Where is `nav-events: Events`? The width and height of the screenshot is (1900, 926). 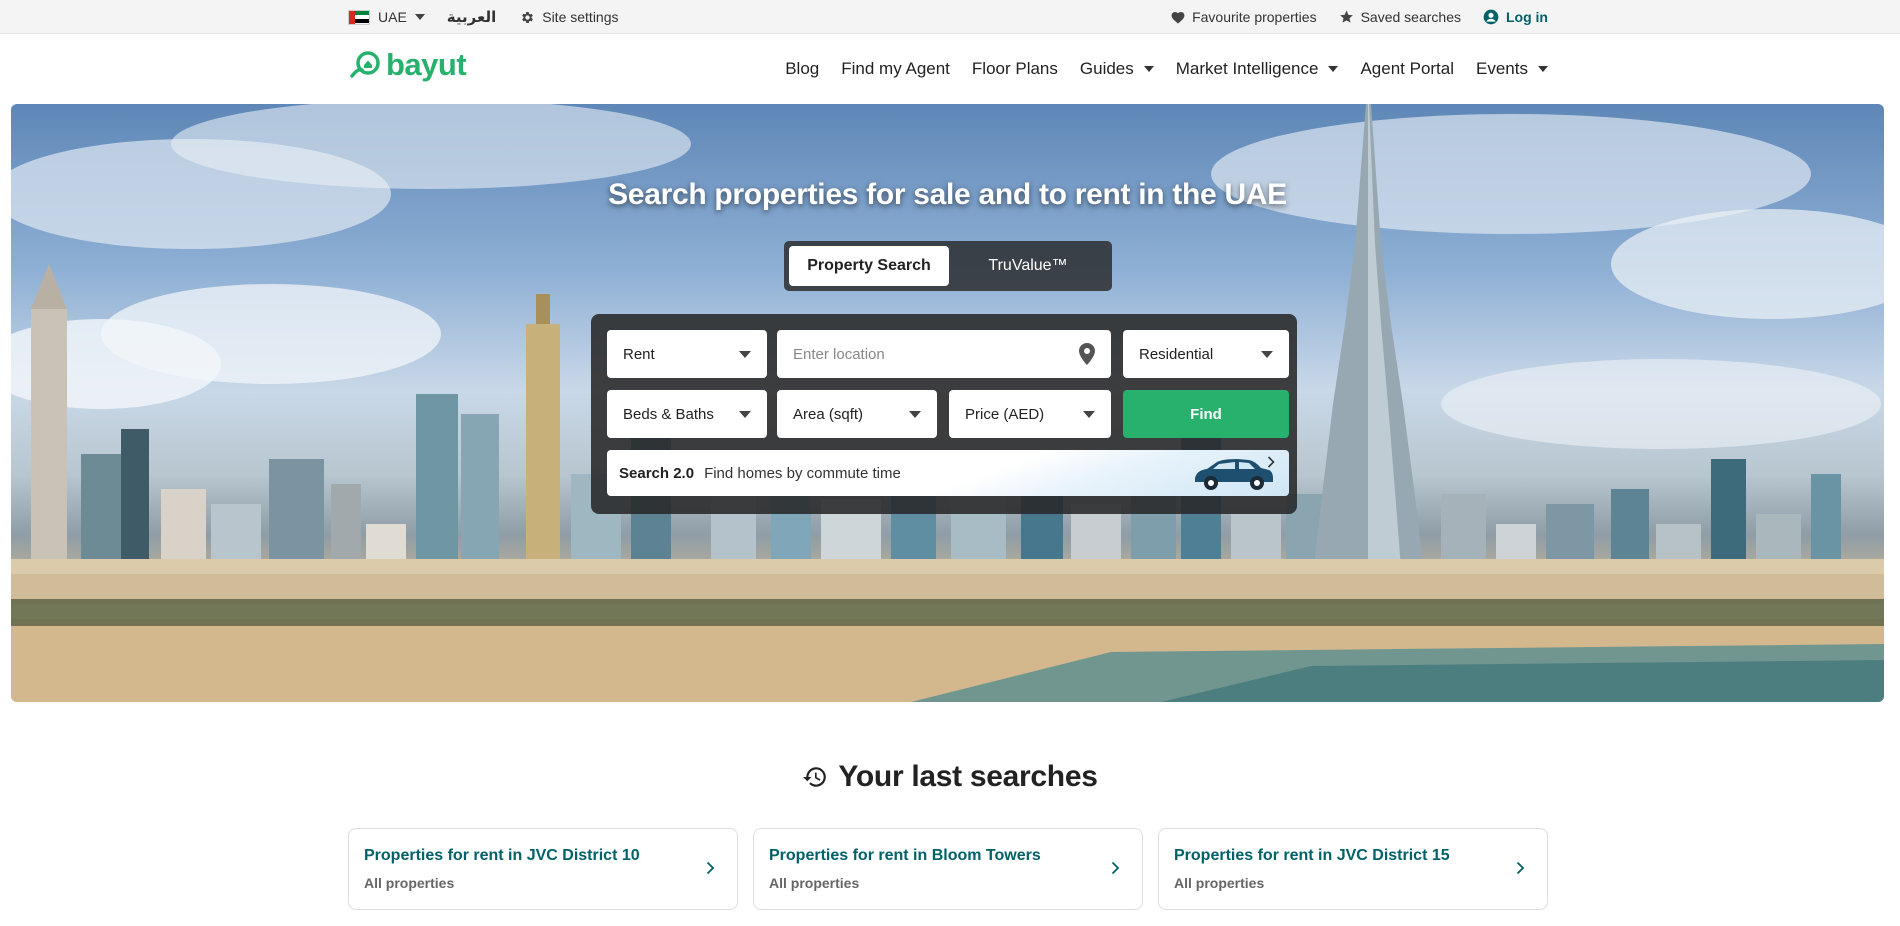
nav-events: Events is located at coordinates (1512, 69).